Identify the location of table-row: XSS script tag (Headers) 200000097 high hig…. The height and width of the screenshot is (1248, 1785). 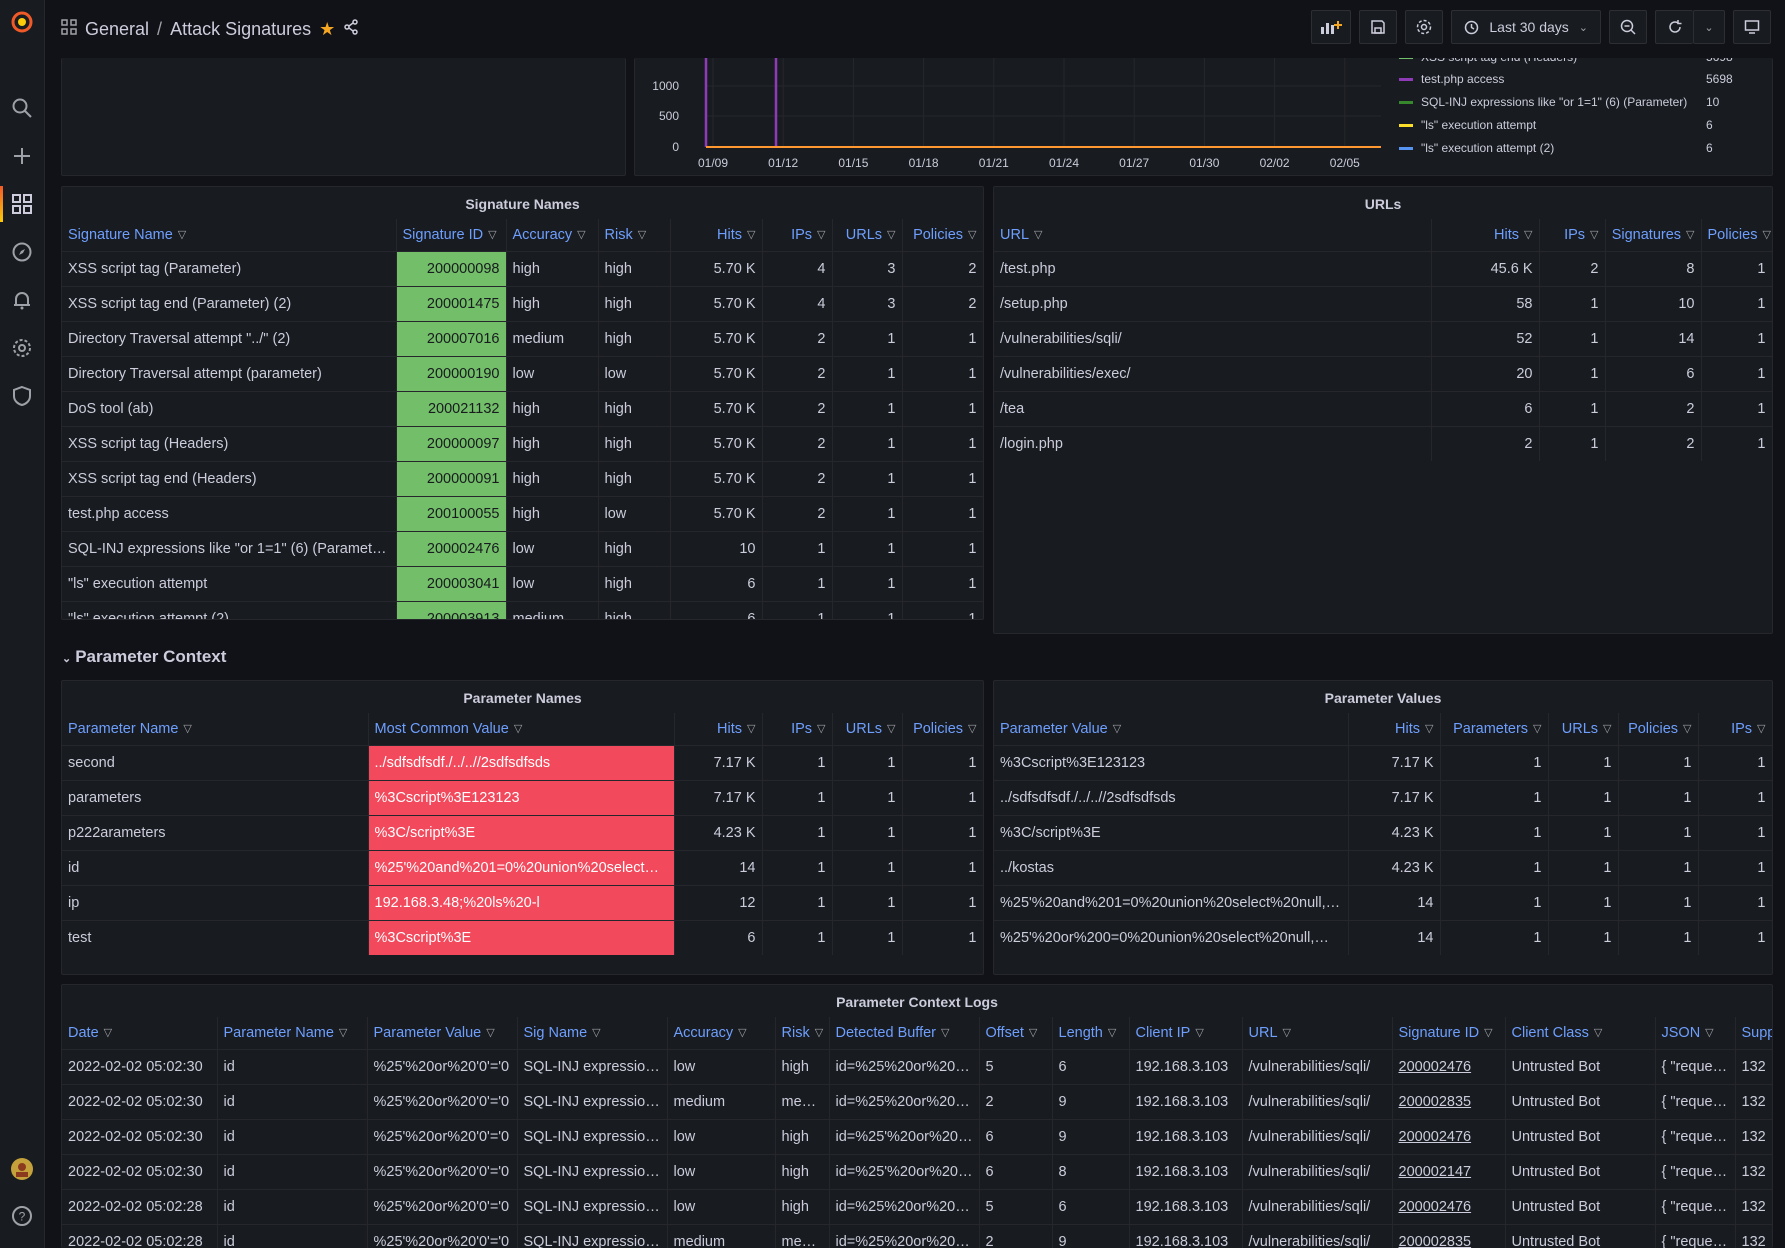
(522, 443).